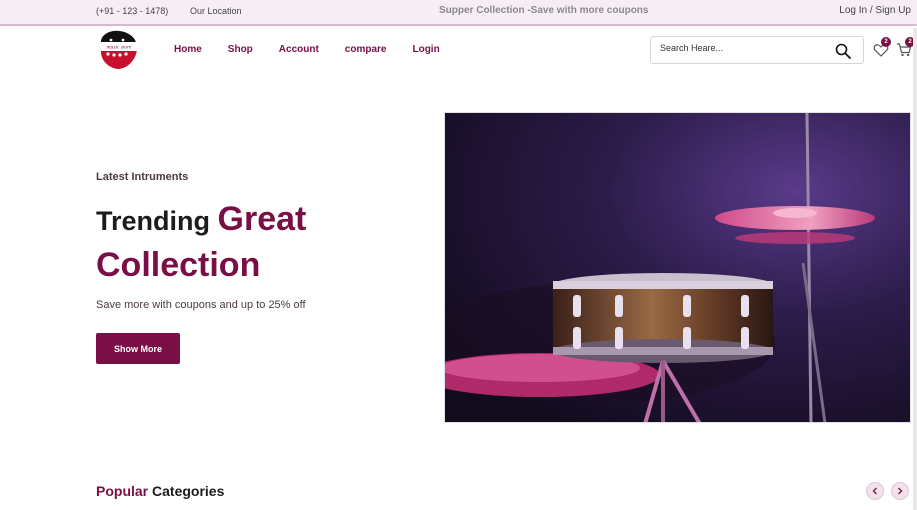 The image size is (917, 510). I want to click on show-more-button: Show More, so click(138, 348).